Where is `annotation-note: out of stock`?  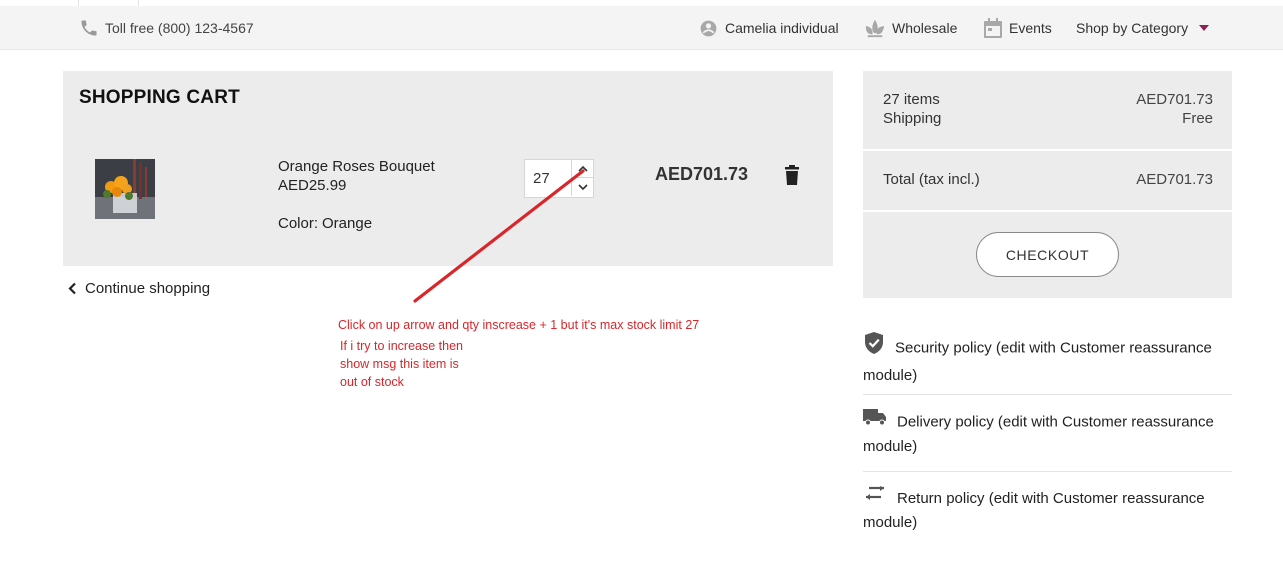 annotation-note: out of stock is located at coordinates (372, 382).